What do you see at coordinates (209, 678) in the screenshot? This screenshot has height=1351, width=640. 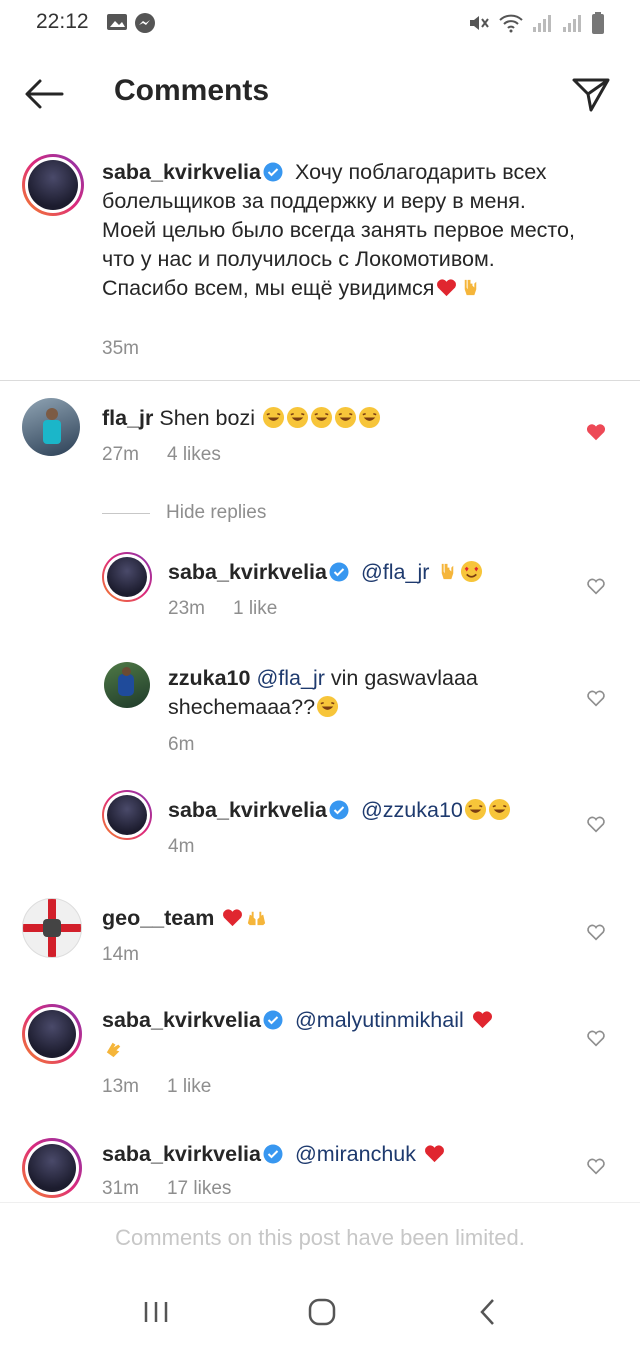 I see `username: zzuka10` at bounding box center [209, 678].